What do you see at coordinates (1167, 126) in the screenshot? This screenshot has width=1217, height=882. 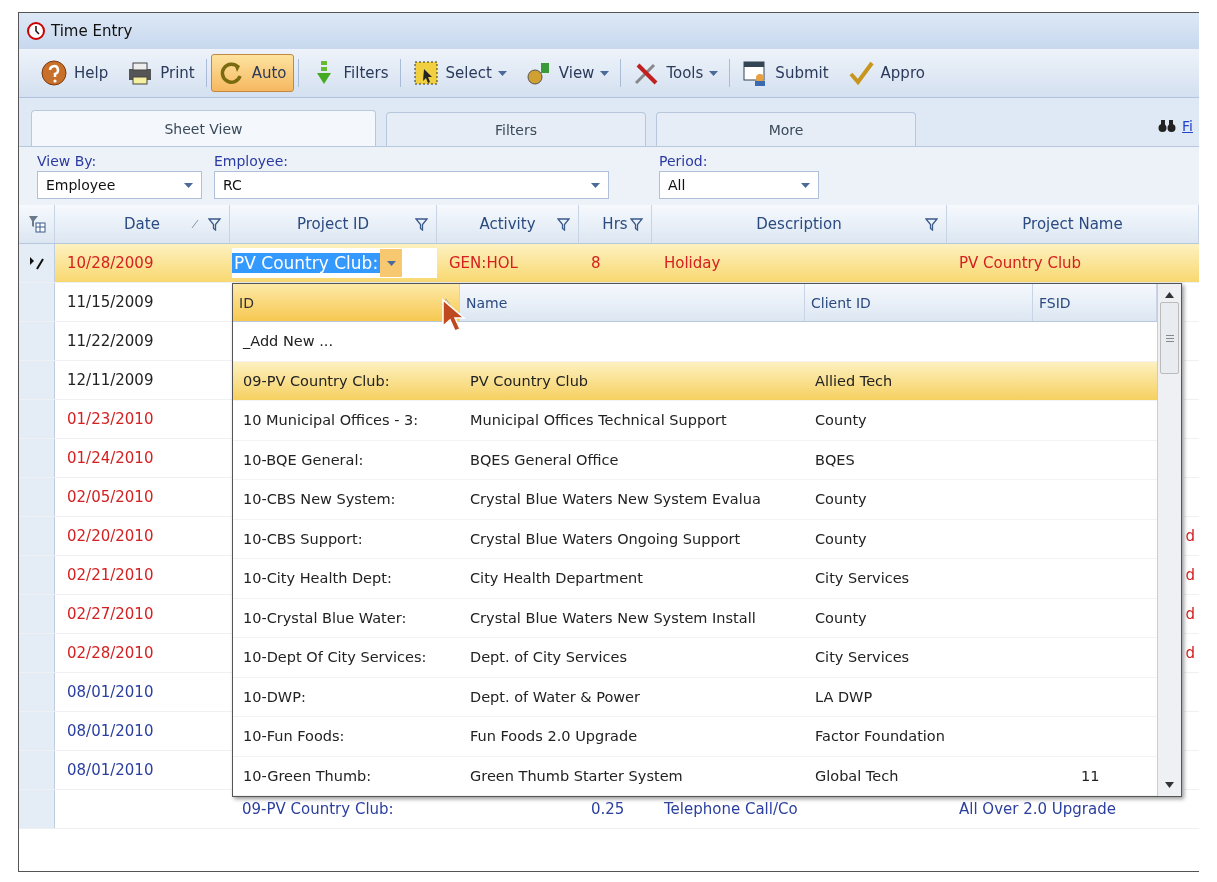 I see `binoculars-icon` at bounding box center [1167, 126].